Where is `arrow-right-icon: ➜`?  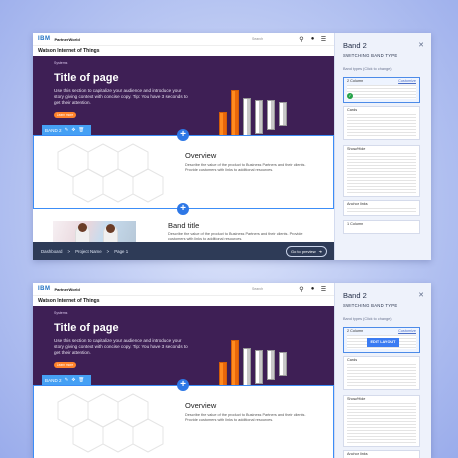 arrow-right-icon: ➜ is located at coordinates (320, 251).